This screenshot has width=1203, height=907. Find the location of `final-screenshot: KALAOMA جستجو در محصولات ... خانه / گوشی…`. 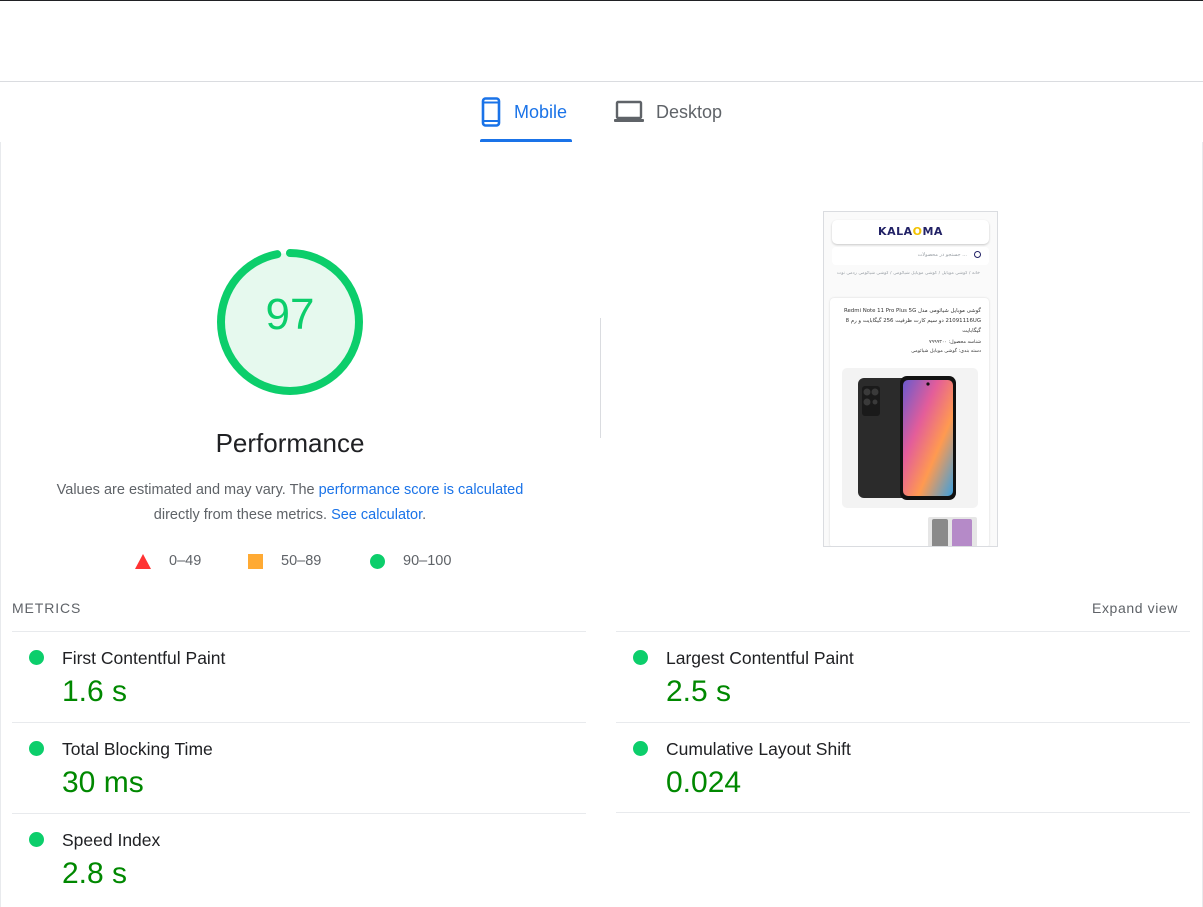

final-screenshot: KALAOMA جستجو در محصولات ... خانه / گوشی… is located at coordinates (910, 379).